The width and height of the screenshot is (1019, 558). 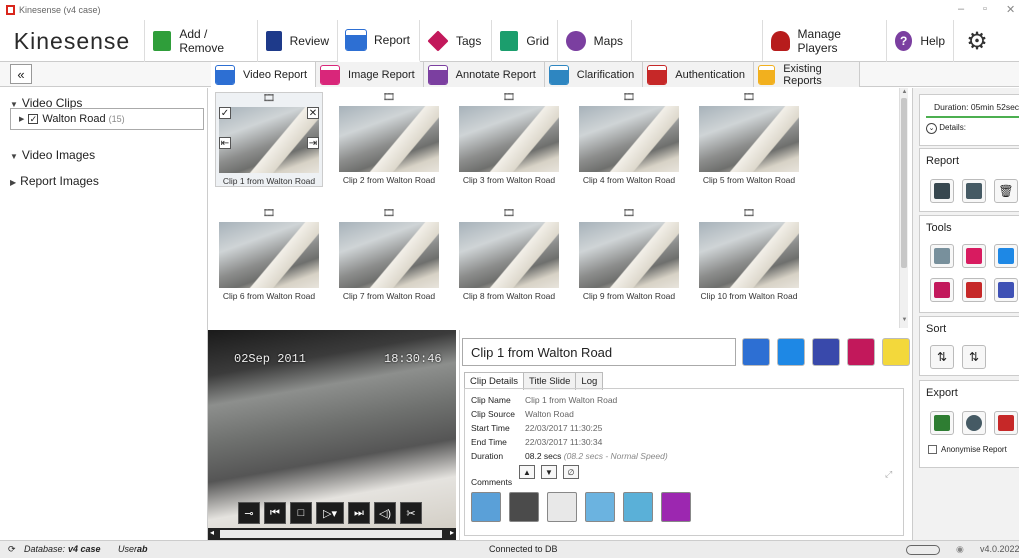 I want to click on tool-4-button, so click(x=942, y=290).